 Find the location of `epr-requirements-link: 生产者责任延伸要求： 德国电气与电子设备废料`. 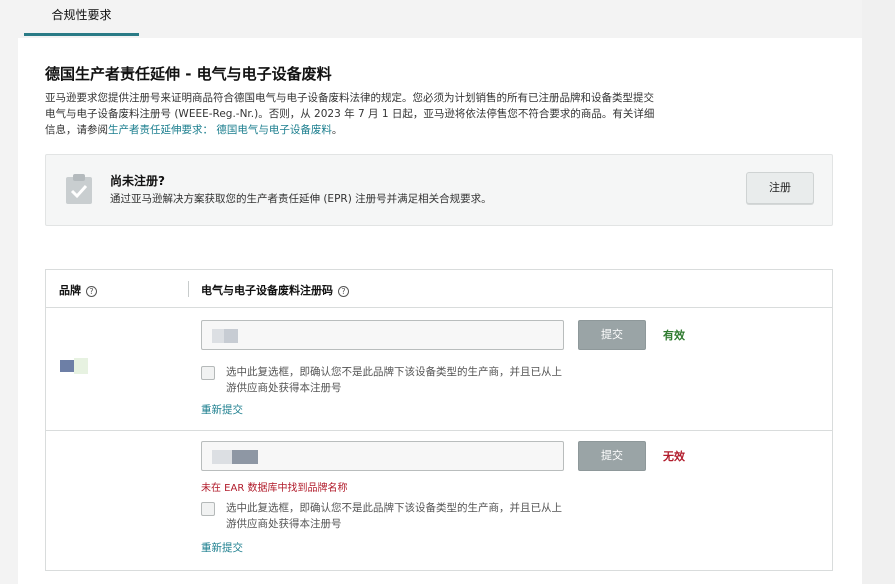

epr-requirements-link: 生产者责任延伸要求： 德国电气与电子设备废料 is located at coordinates (220, 130).